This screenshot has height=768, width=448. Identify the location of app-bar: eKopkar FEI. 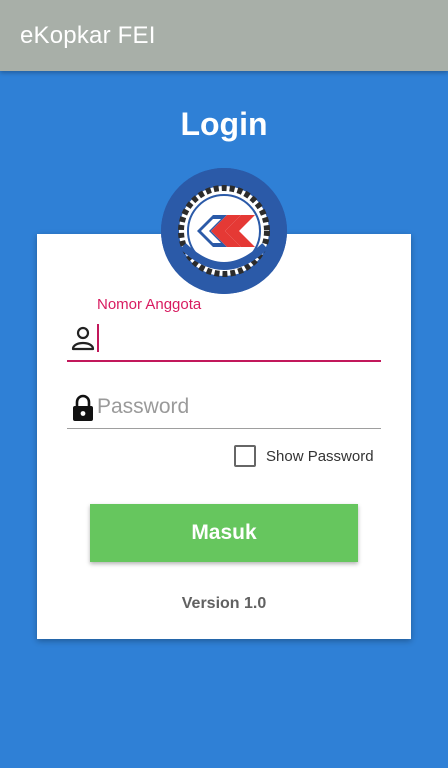
(224, 35).